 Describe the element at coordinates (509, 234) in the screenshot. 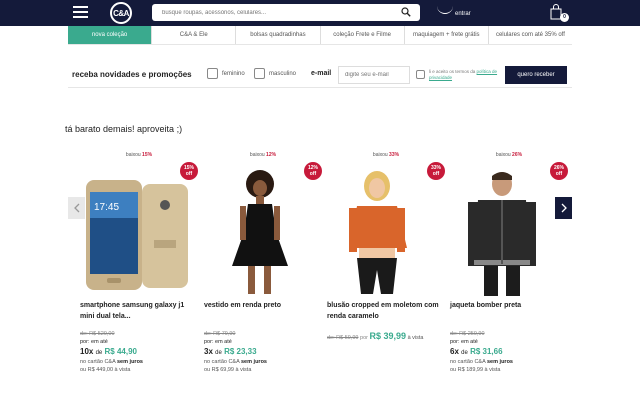

I see `product-image-jacket` at that location.